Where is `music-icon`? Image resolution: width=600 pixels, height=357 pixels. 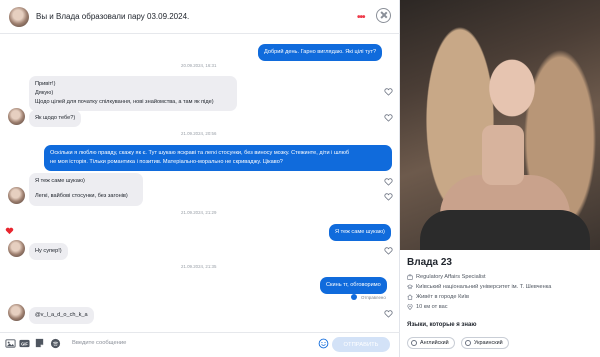
music-icon is located at coordinates (55, 343).